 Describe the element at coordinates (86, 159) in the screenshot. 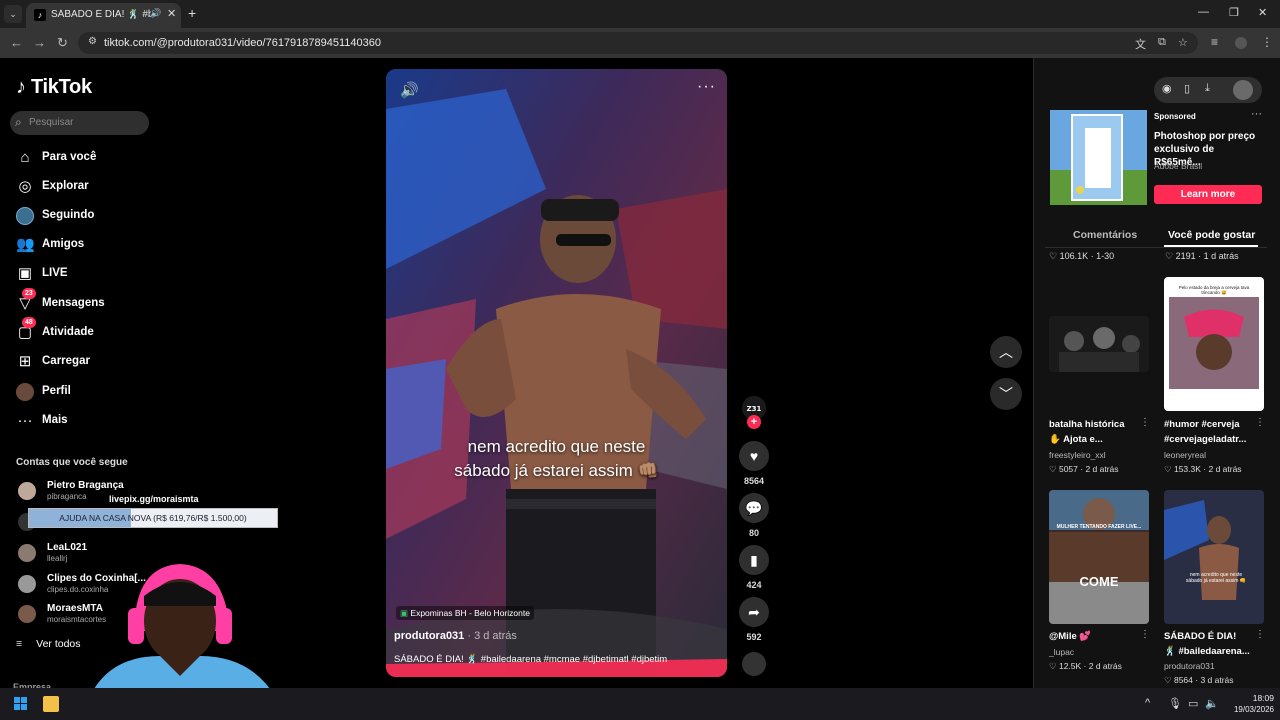

I see `nav-for-you: ⌂ Para você` at that location.